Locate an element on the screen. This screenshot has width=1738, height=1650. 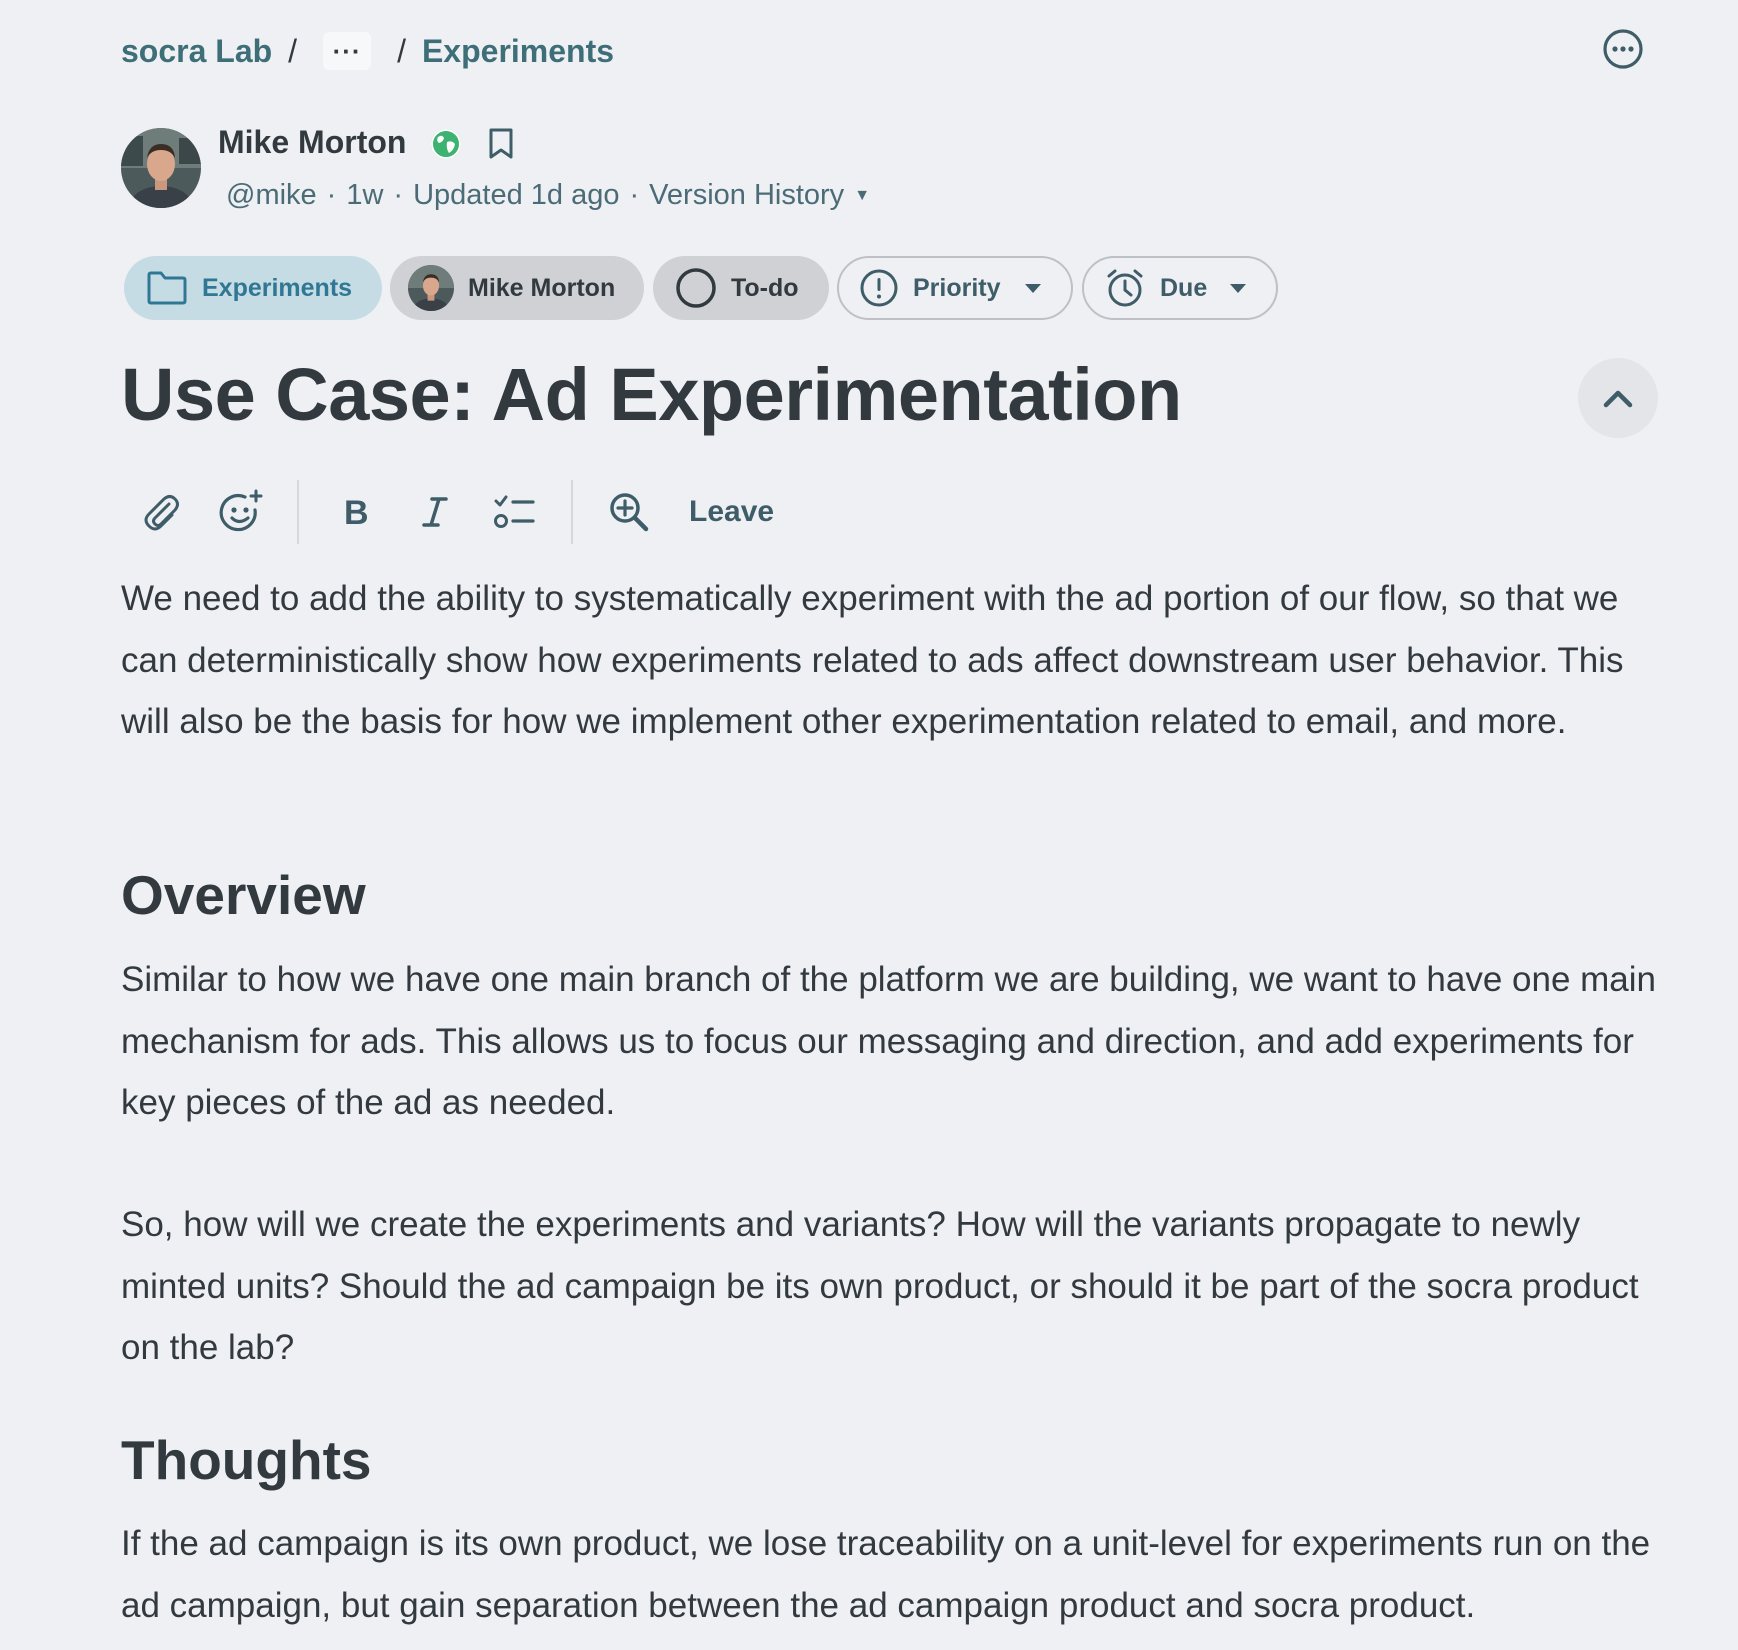
folder-icon is located at coordinates (167, 288).